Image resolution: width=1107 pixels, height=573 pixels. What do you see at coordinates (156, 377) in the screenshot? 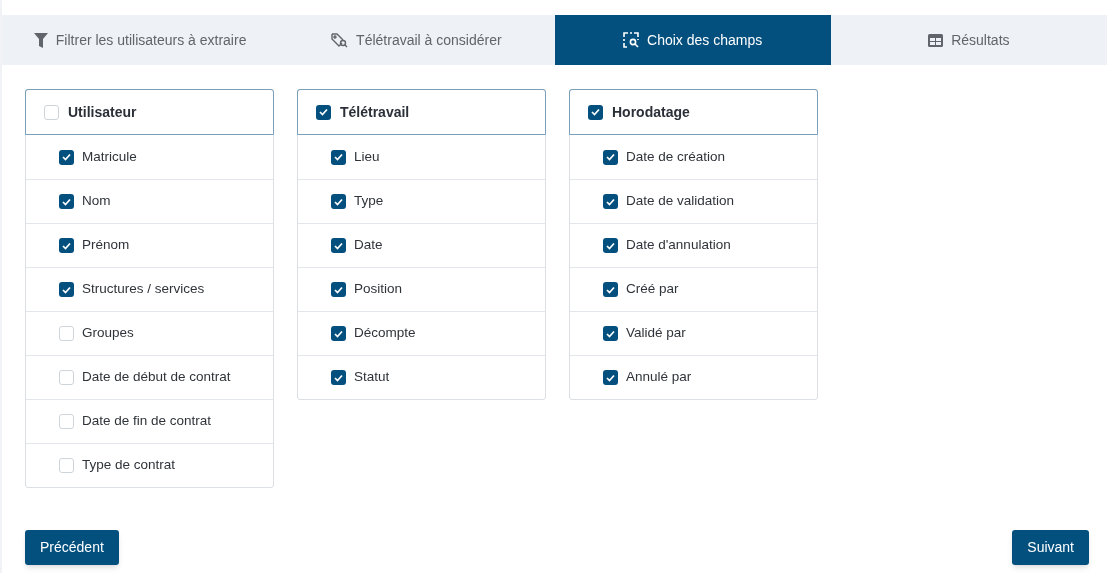
I see `field-label: Date de début de contrat` at bounding box center [156, 377].